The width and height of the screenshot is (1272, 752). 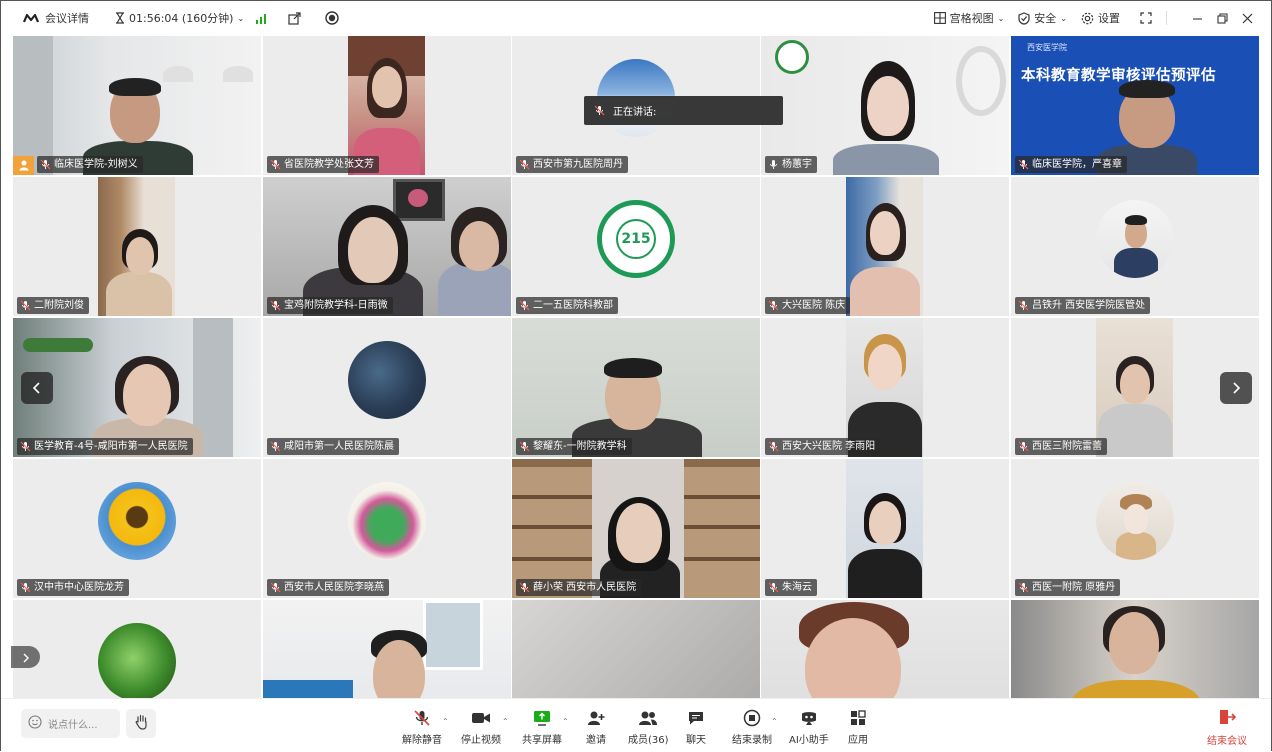 What do you see at coordinates (885, 246) in the screenshot?
I see `video-tile: 大兴医院 陈庆` at bounding box center [885, 246].